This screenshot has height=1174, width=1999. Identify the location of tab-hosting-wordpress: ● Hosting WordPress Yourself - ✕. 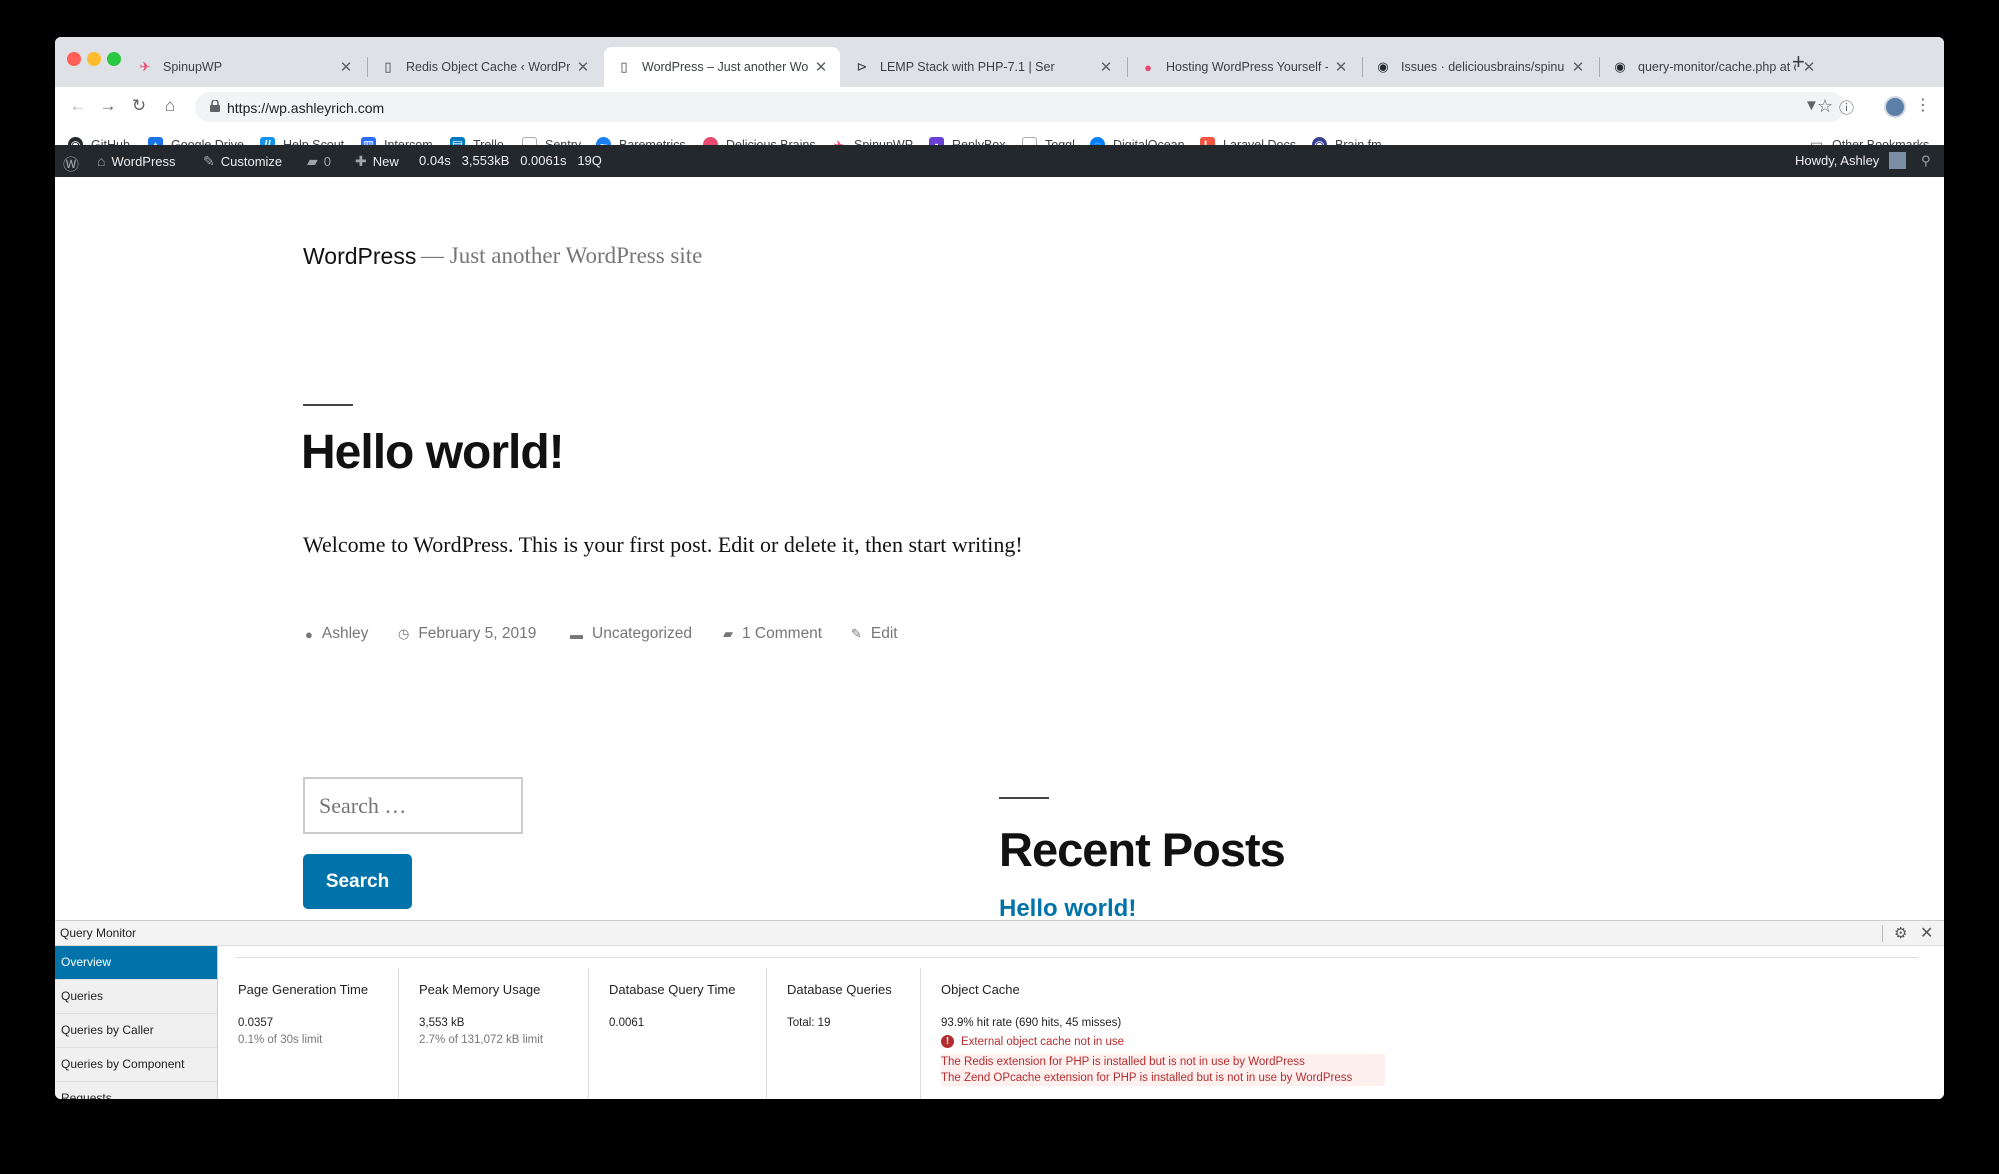
(1244, 67).